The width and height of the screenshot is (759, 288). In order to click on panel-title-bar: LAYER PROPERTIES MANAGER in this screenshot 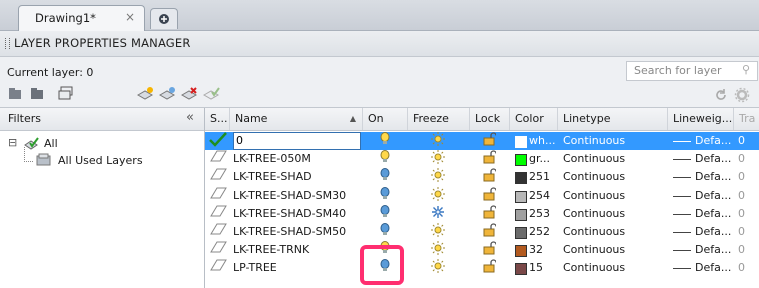, I will do `click(379, 44)`.